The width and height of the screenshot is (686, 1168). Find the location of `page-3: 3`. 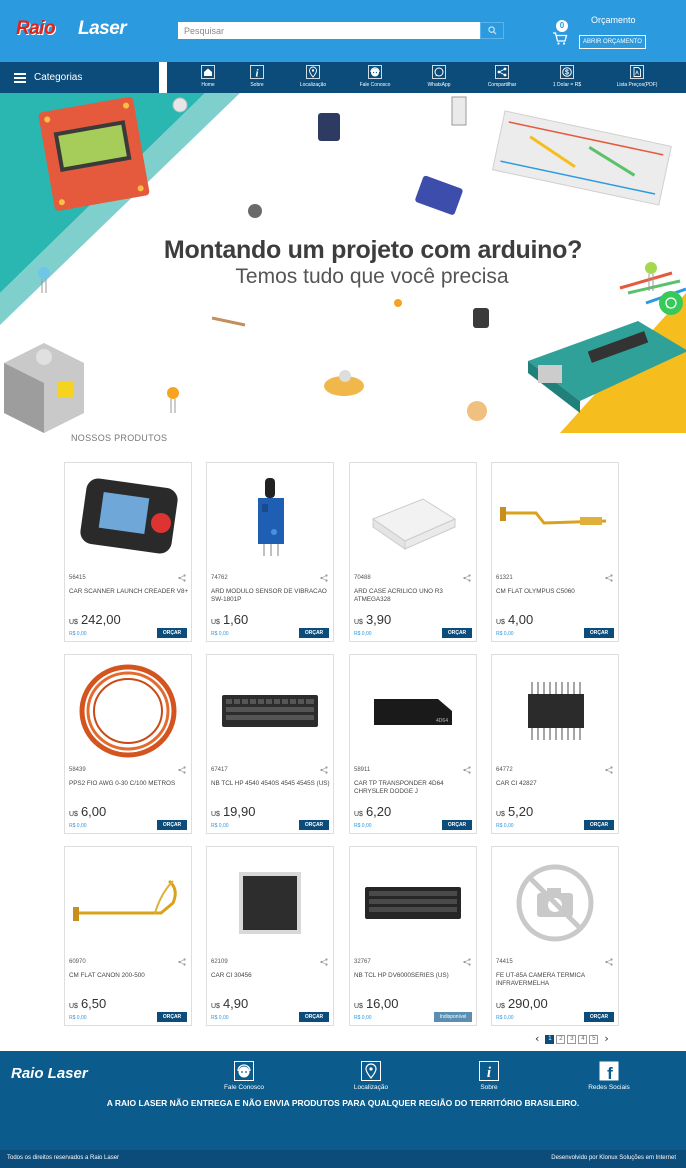

page-3: 3 is located at coordinates (572, 1039).